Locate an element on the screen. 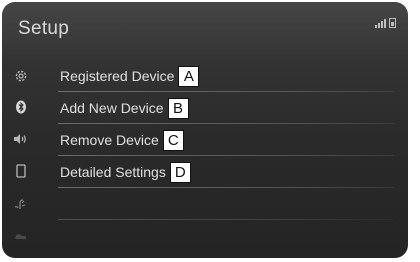 This screenshot has width=420, height=262. sidebar is located at coordinates (21, 159).